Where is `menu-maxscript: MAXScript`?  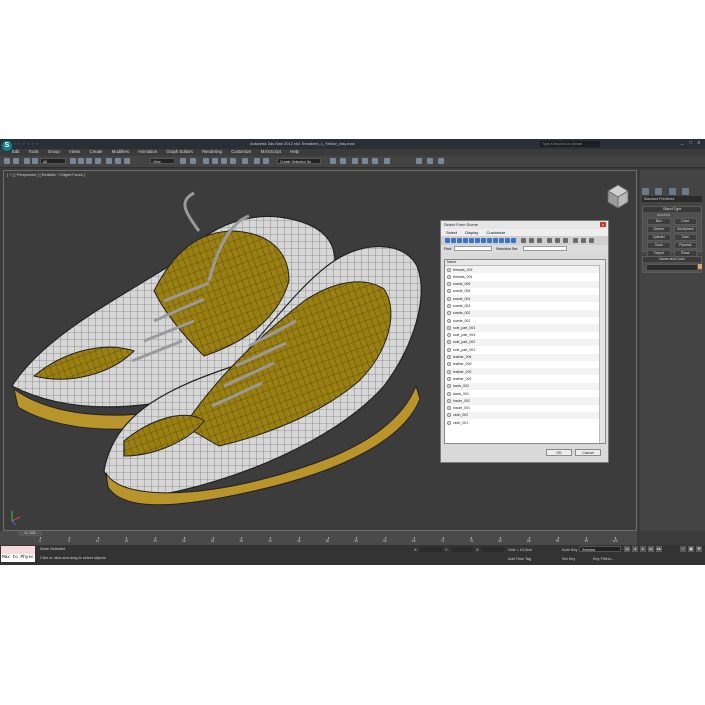 menu-maxscript: MAXScript is located at coordinates (271, 151).